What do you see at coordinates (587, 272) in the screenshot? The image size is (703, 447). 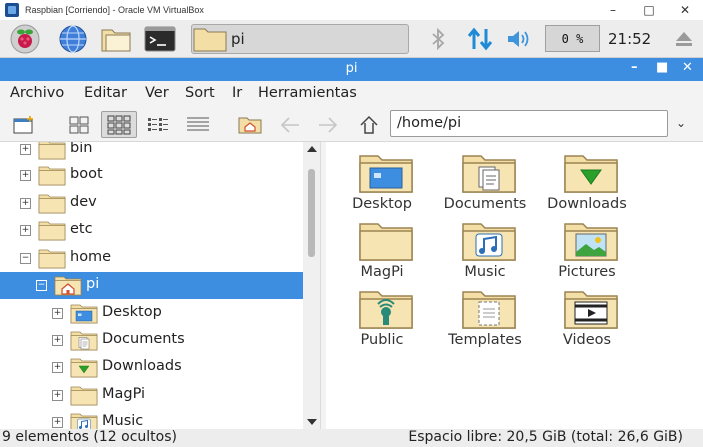 I see `folder-item-label: Pictures` at bounding box center [587, 272].